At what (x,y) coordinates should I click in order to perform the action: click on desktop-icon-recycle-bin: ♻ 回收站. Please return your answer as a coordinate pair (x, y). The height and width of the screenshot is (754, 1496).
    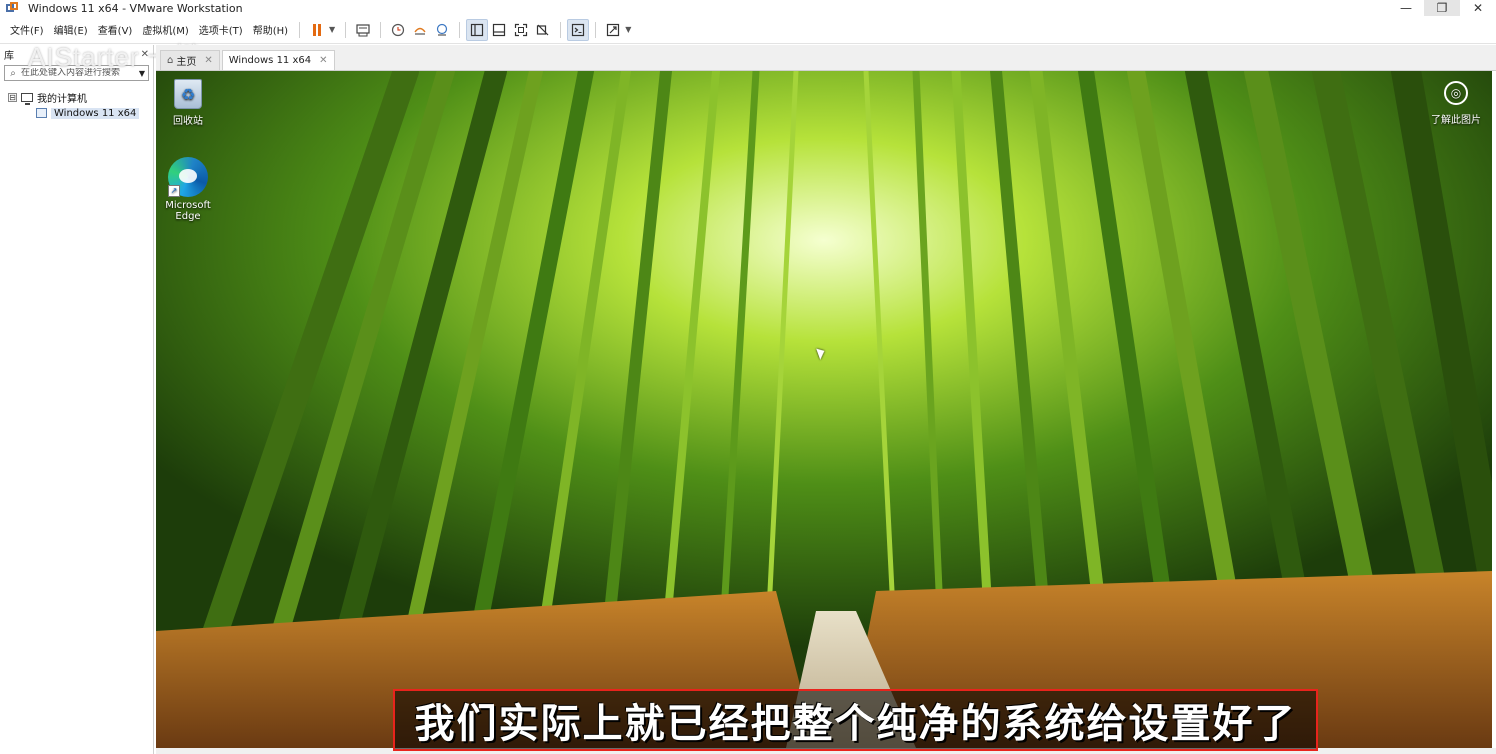
    Looking at the image, I should click on (188, 103).